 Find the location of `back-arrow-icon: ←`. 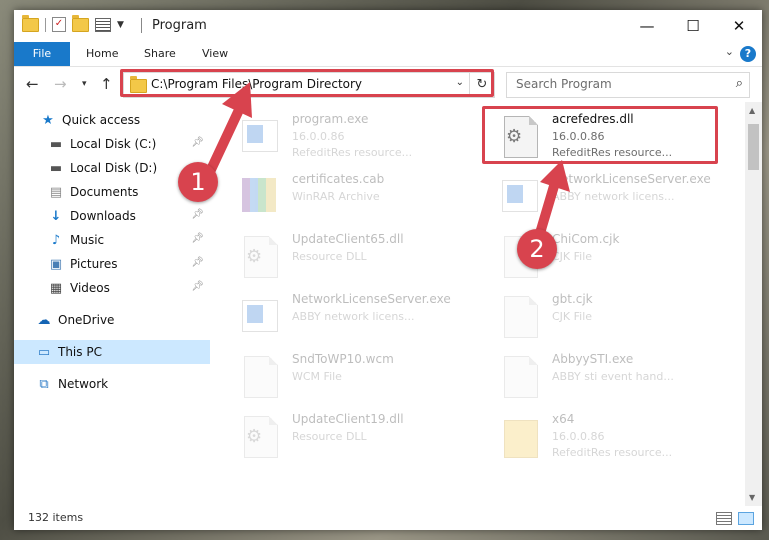

back-arrow-icon: ← is located at coordinates (32, 84).